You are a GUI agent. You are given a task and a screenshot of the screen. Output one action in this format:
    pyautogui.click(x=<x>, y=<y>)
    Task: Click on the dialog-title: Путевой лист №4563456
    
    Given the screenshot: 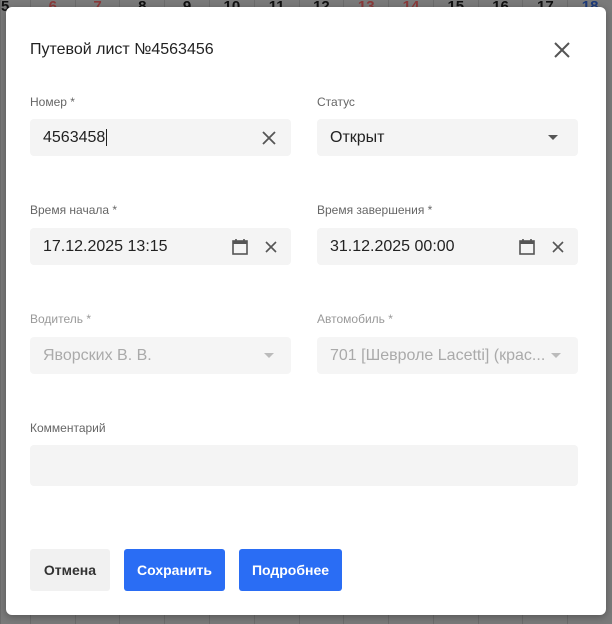 What is the action you would take?
    pyautogui.click(x=122, y=49)
    